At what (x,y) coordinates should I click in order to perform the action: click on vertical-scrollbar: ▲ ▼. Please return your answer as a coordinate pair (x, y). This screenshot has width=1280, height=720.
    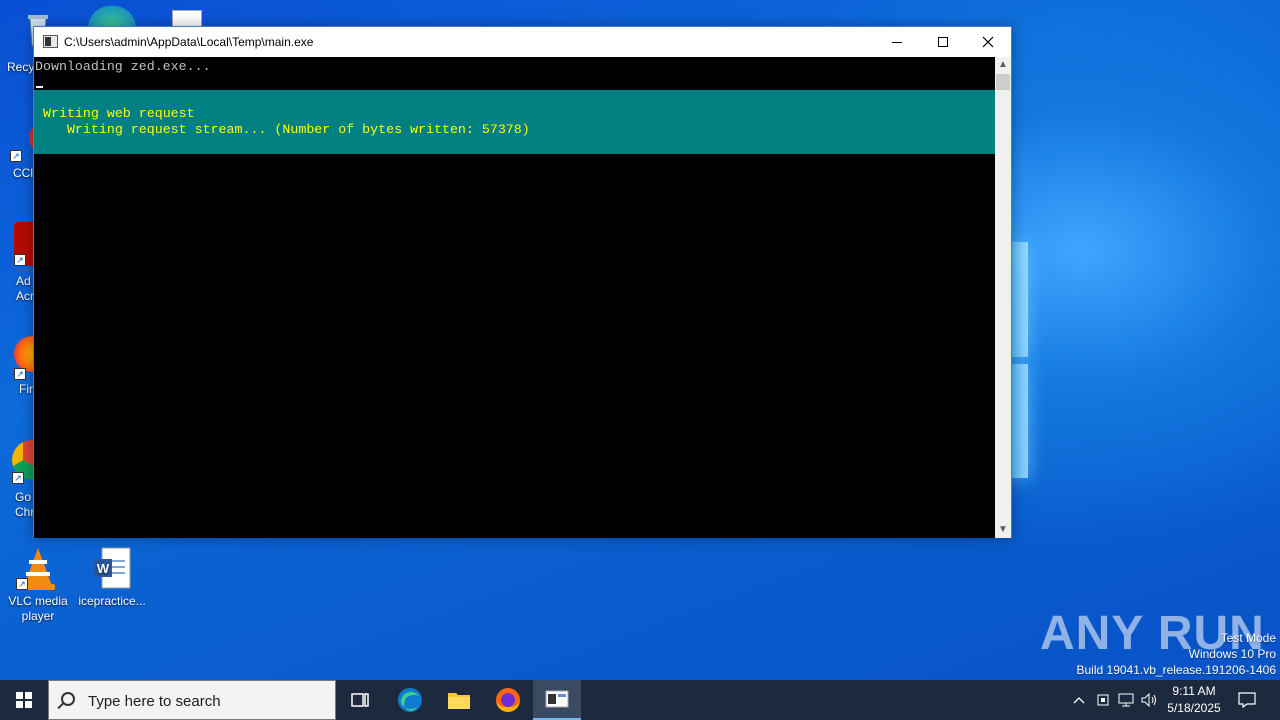
    Looking at the image, I should click on (1003, 297).